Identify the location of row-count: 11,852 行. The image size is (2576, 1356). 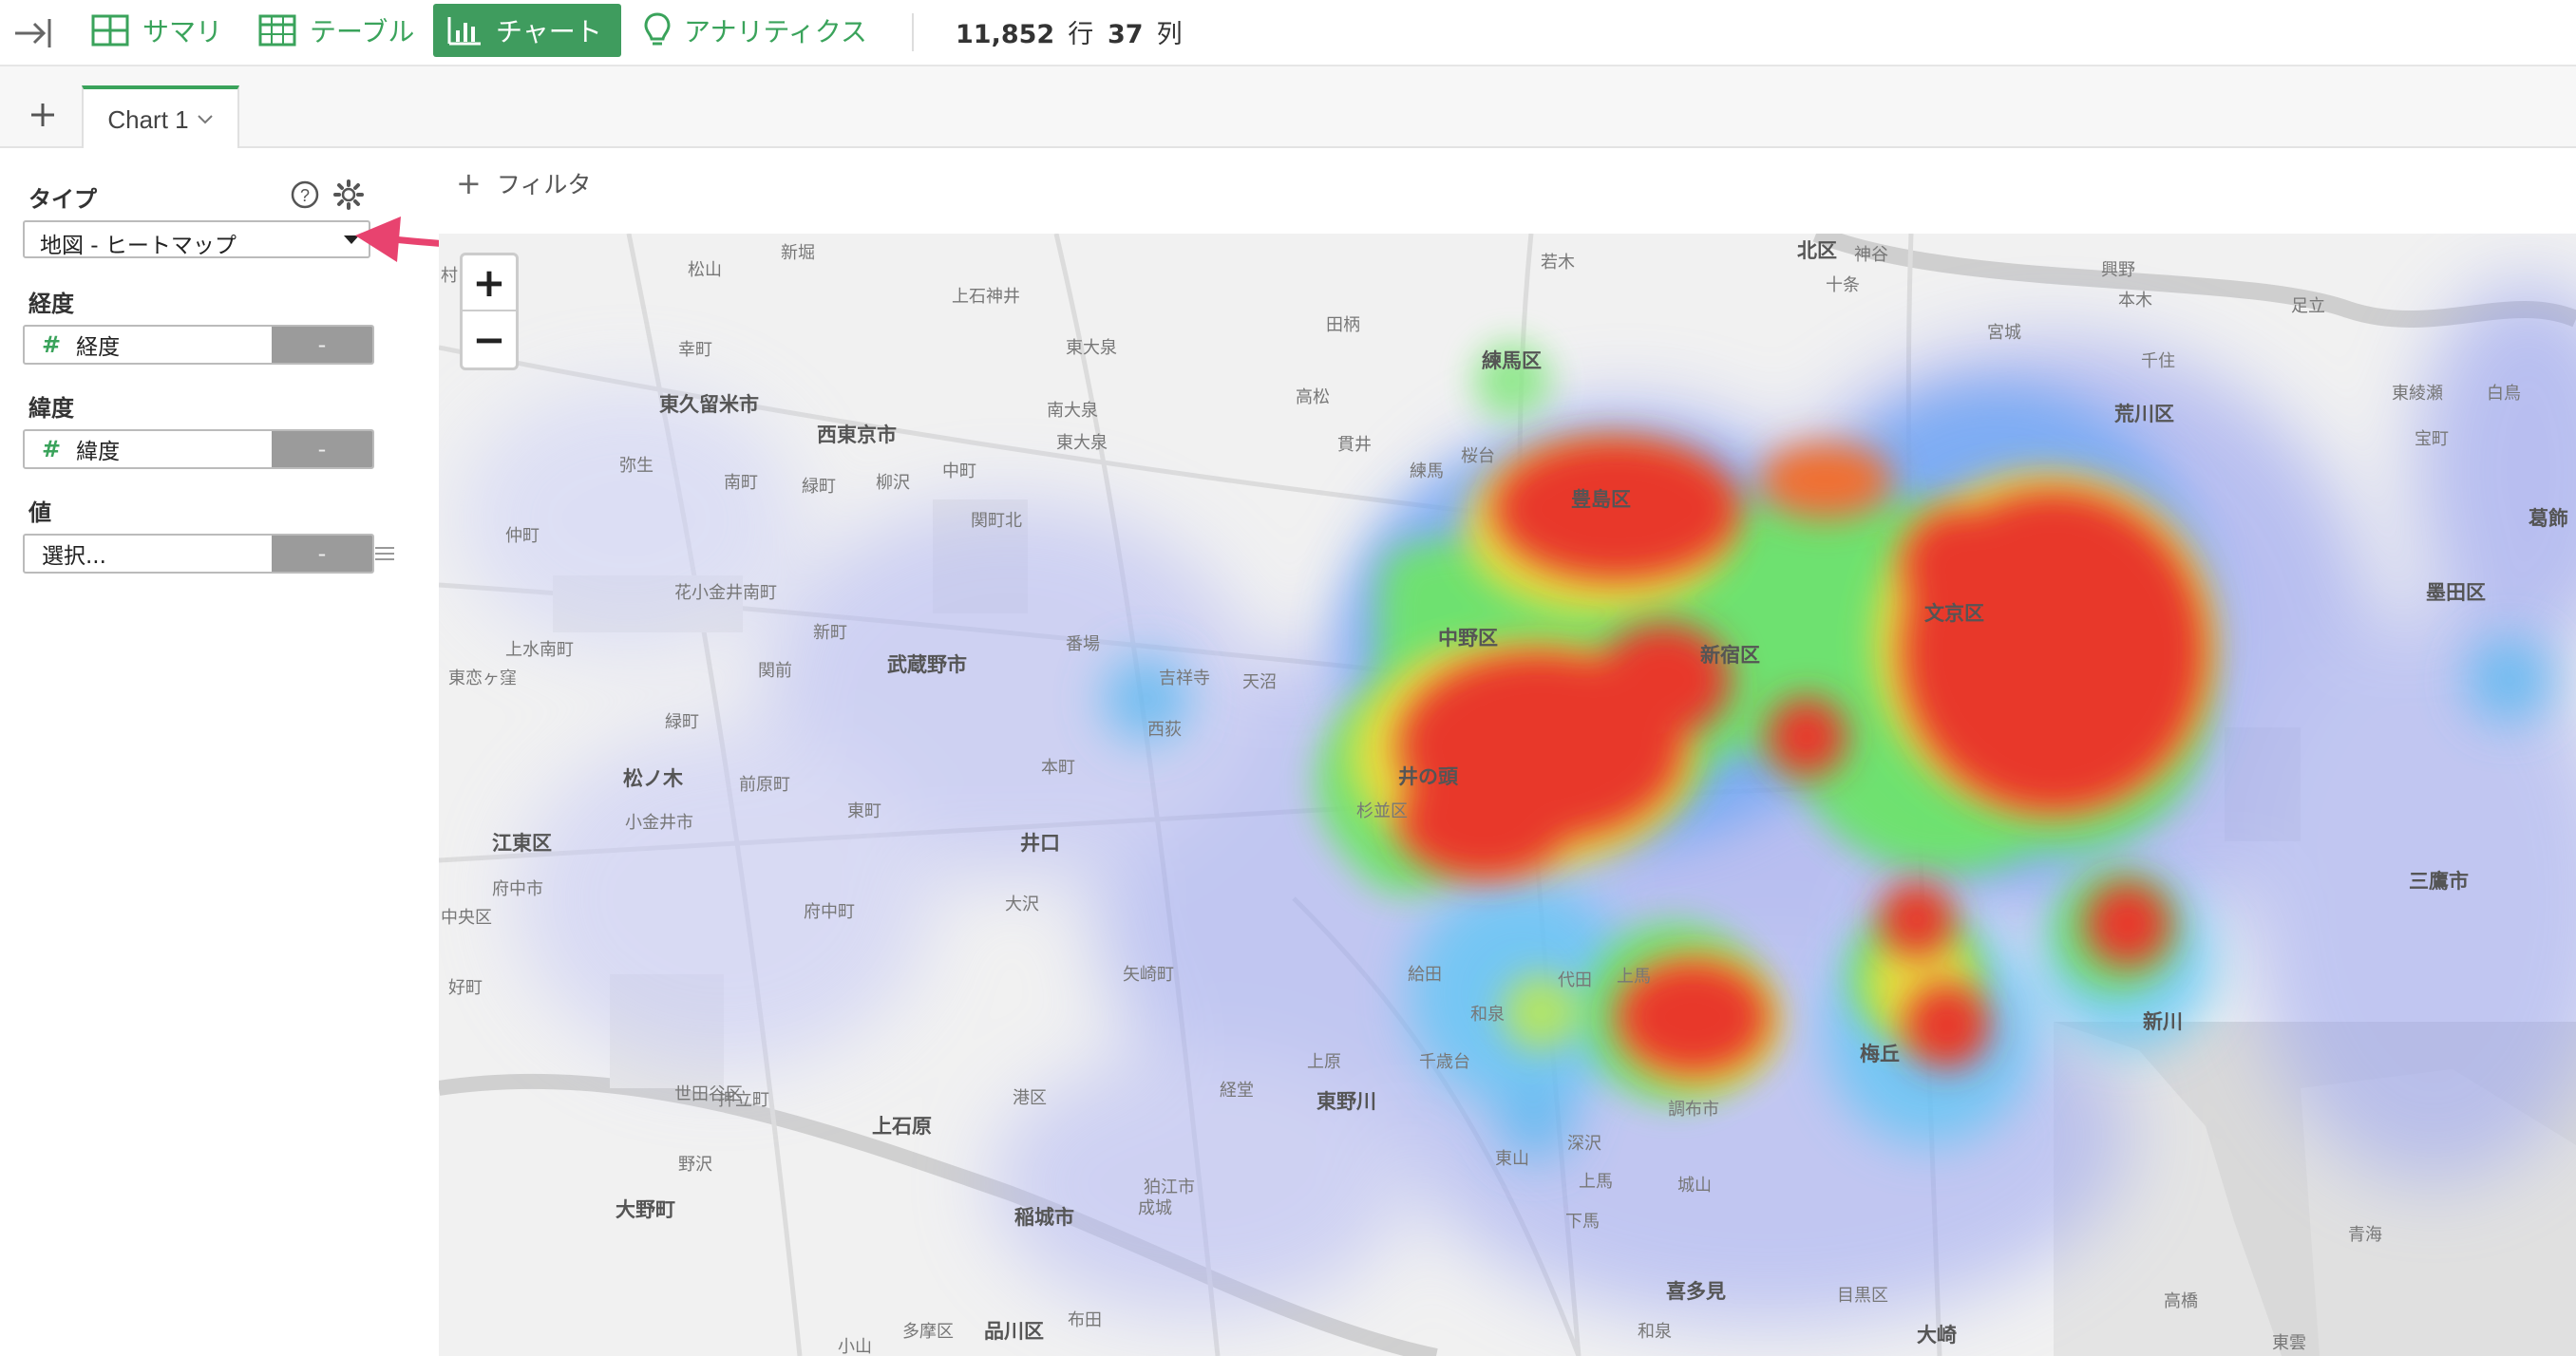
(1024, 32).